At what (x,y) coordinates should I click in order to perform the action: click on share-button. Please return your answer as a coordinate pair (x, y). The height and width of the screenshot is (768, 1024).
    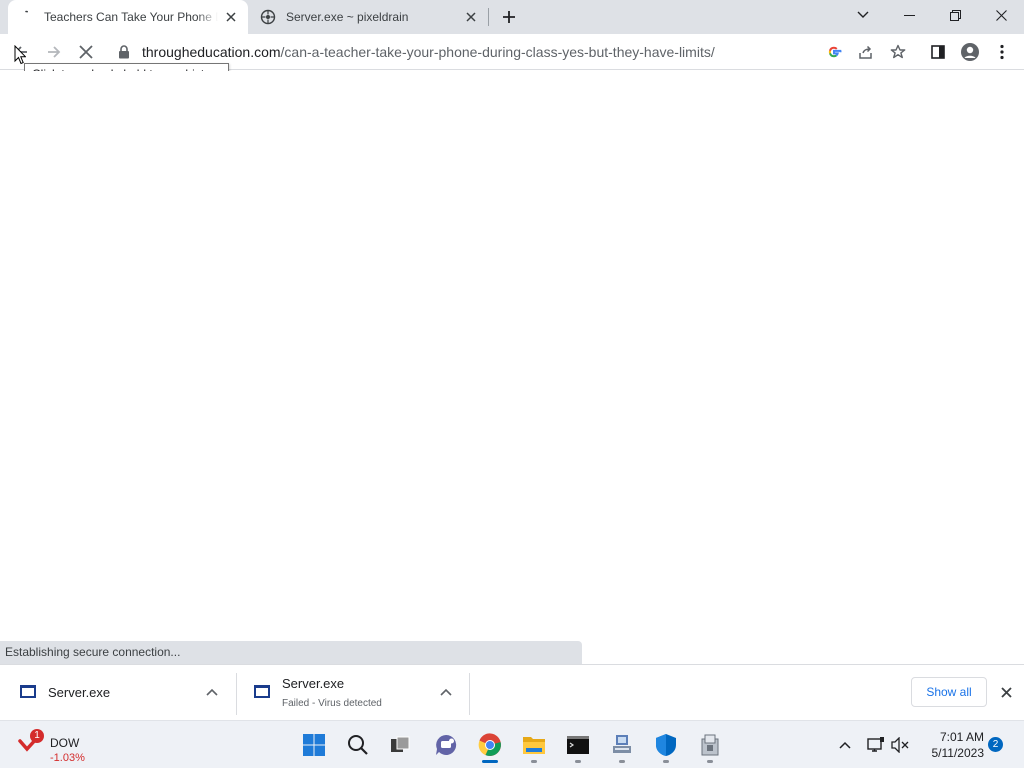
    Looking at the image, I should click on (866, 52).